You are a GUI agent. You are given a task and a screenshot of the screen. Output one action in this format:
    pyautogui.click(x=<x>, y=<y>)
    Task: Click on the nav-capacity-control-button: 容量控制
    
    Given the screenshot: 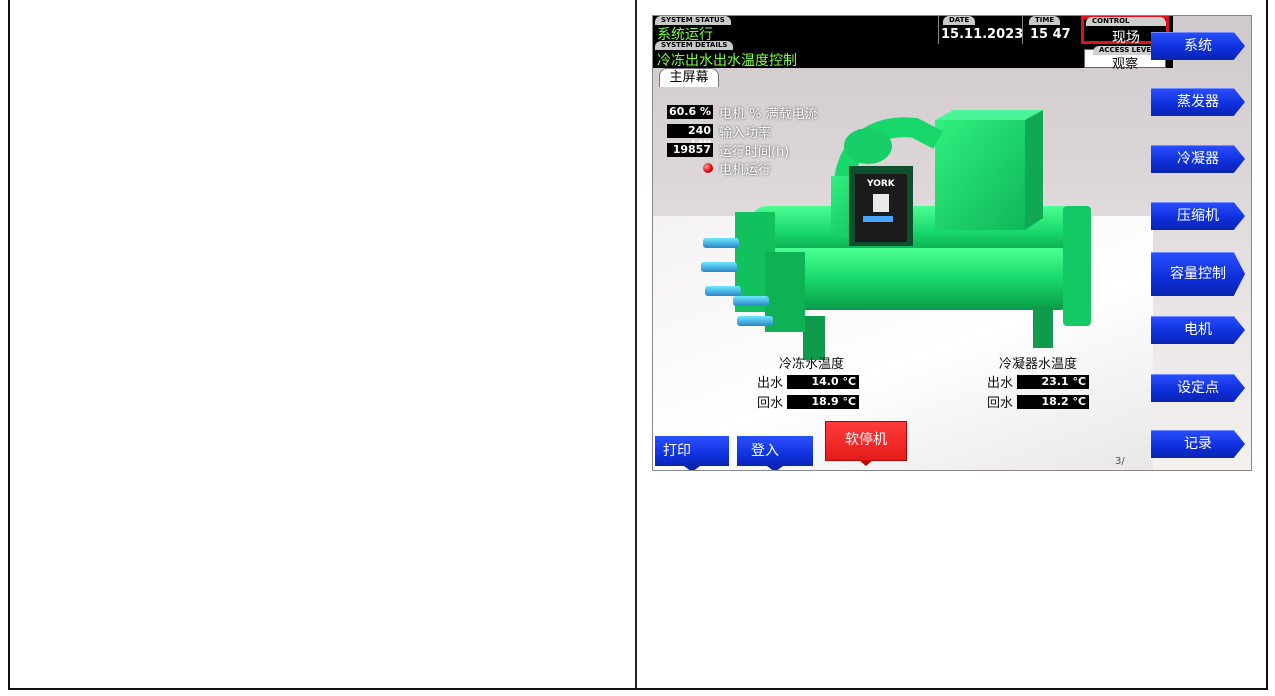 What is the action you would take?
    pyautogui.click(x=1198, y=274)
    